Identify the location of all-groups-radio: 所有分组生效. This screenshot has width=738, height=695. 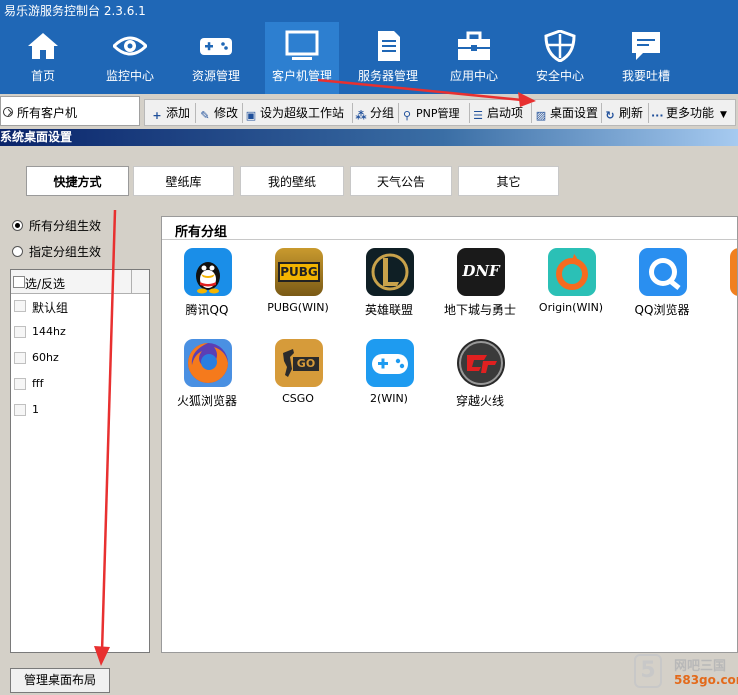
(56, 226).